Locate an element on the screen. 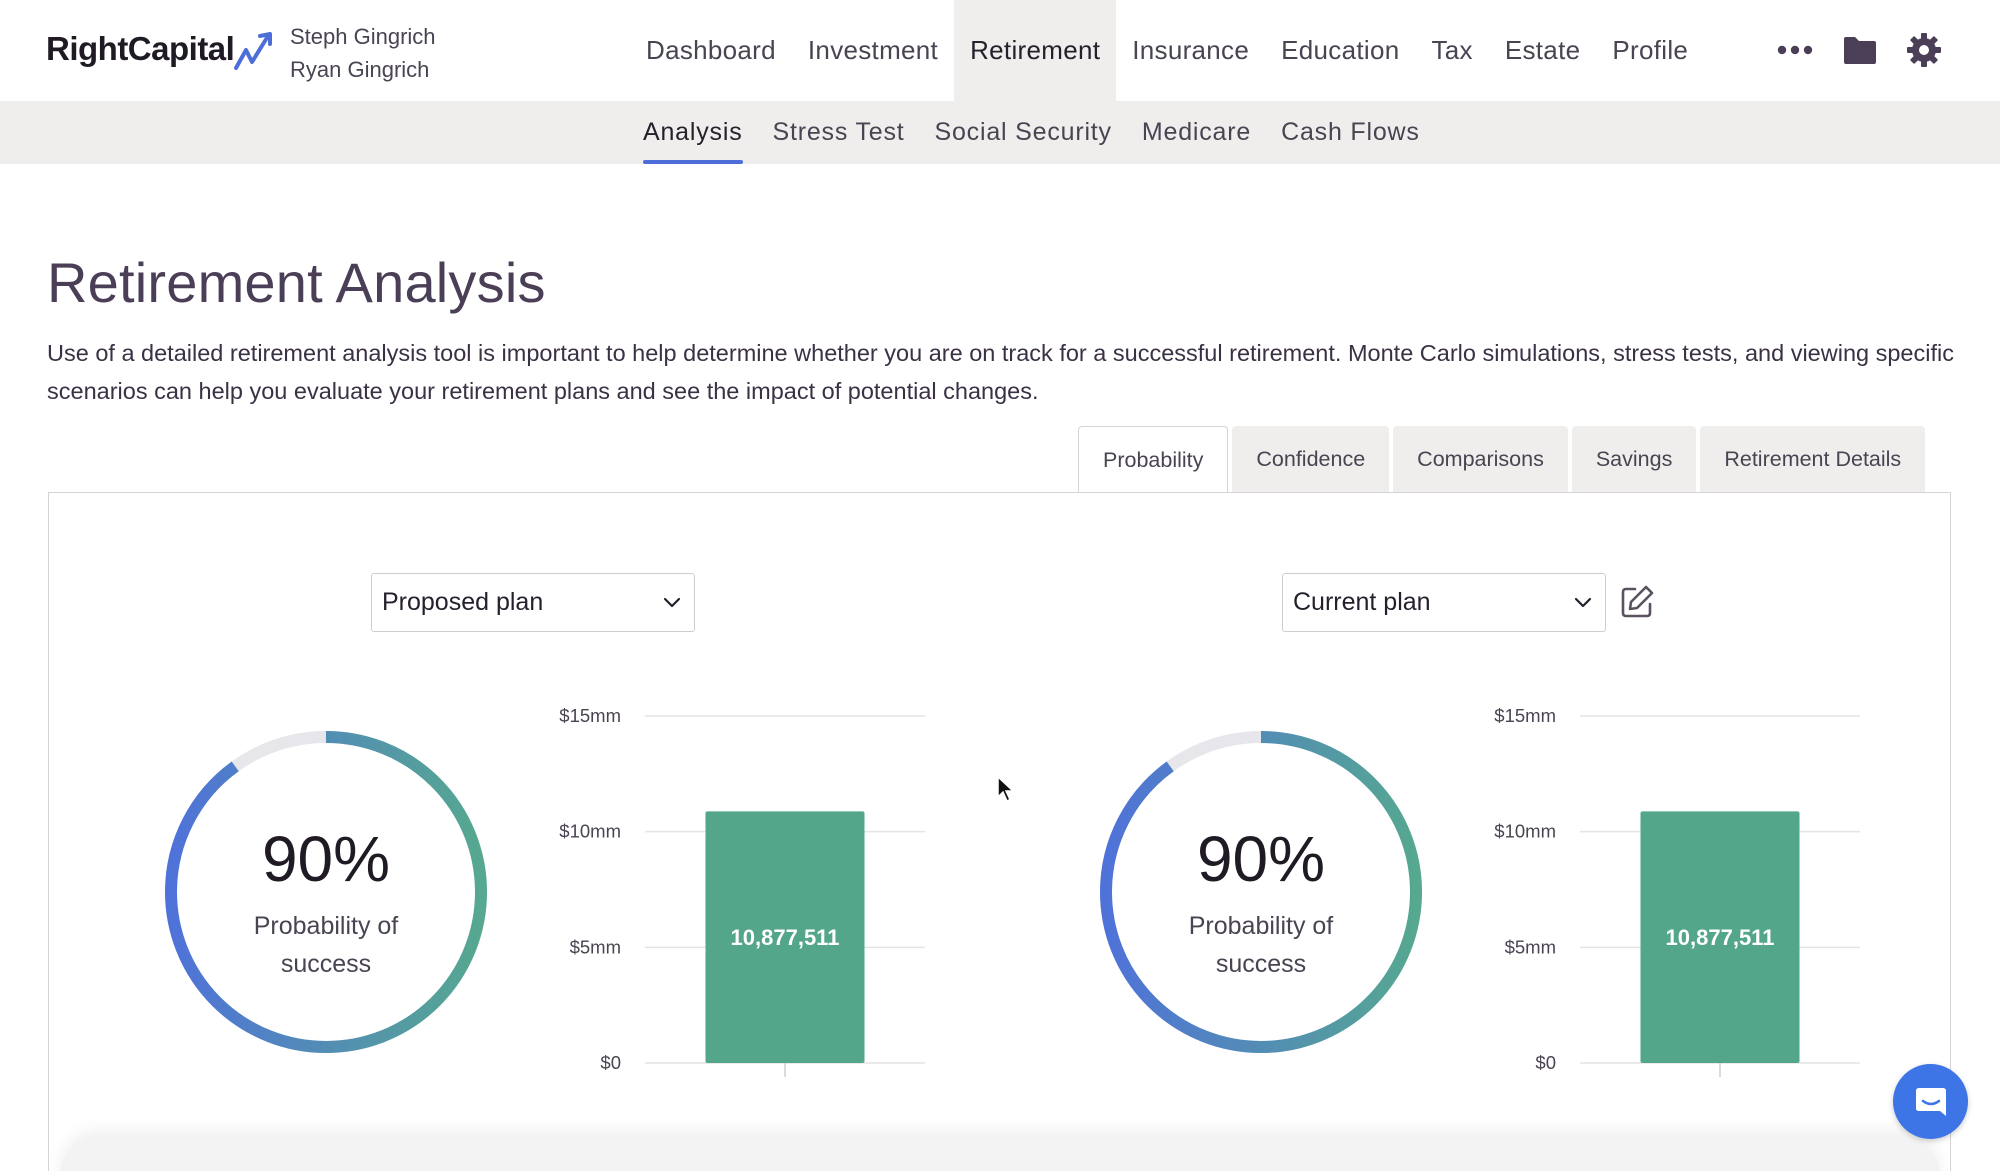 This screenshot has width=2000, height=1171. bottom-overlay is located at coordinates (1000, 1153).